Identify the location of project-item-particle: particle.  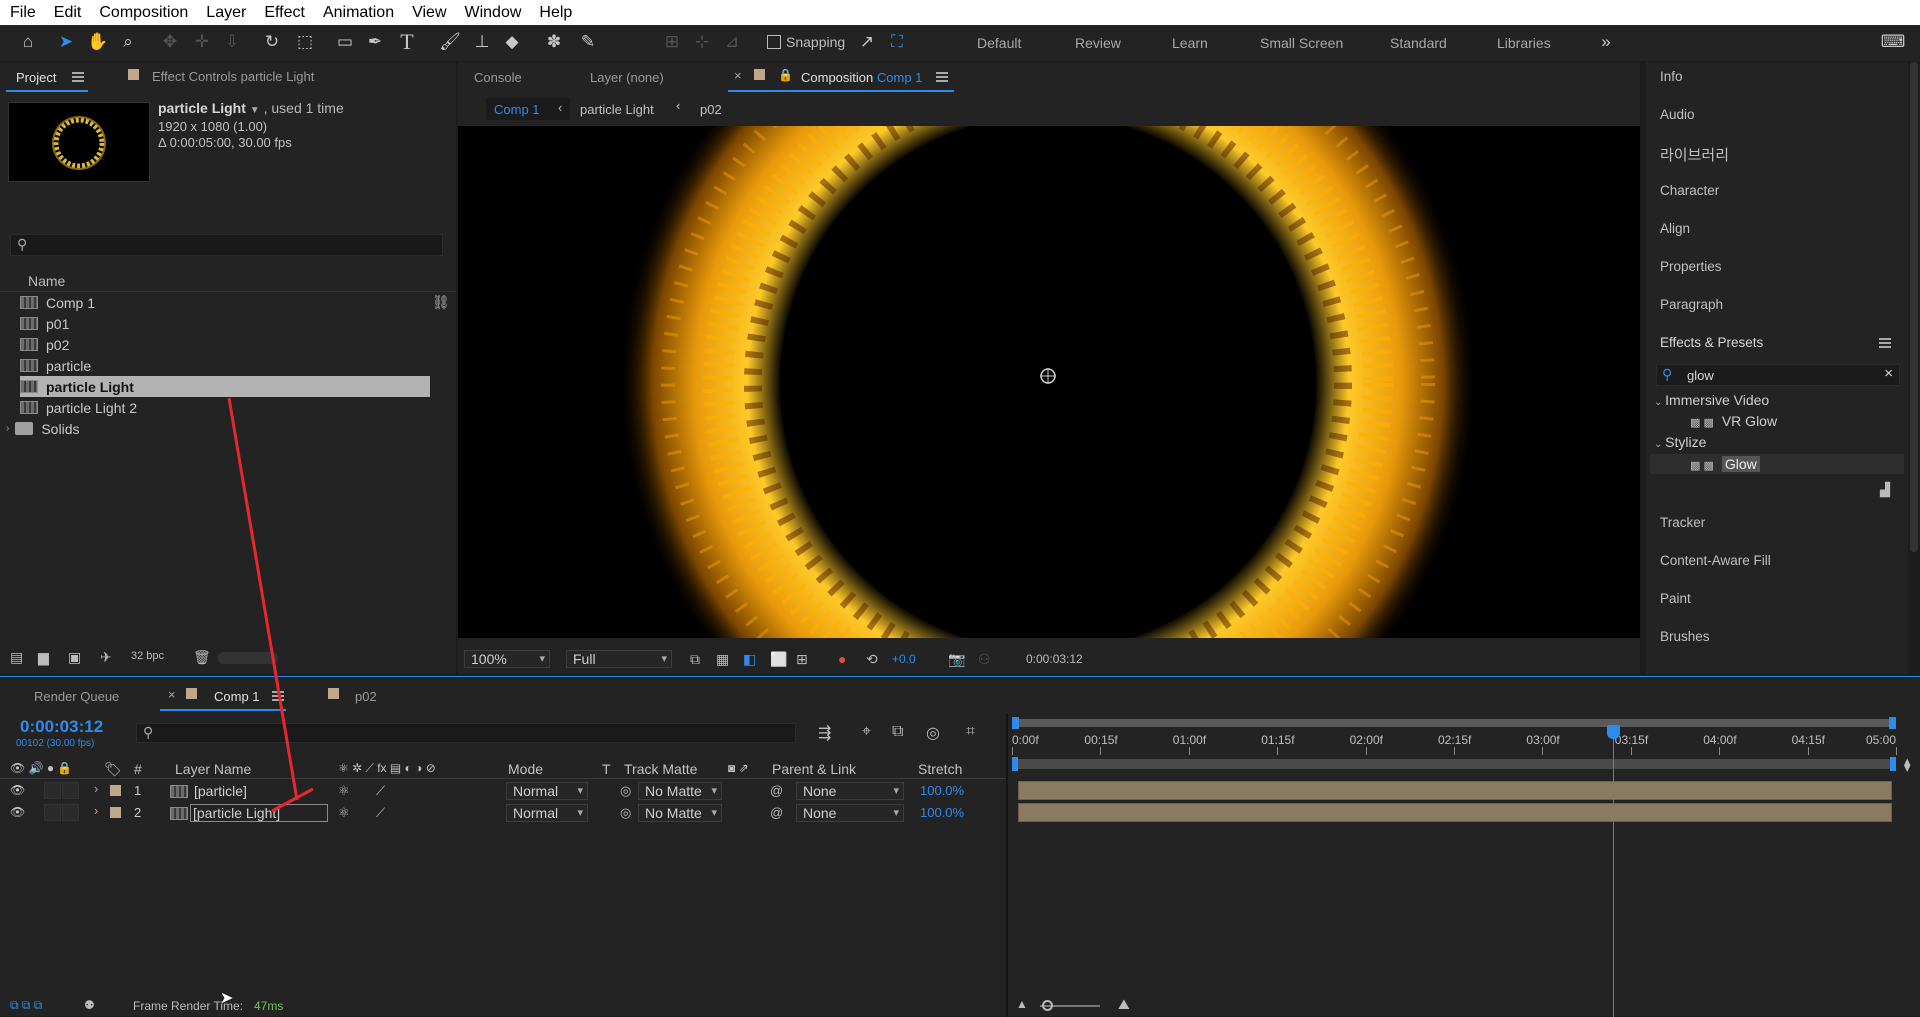
(225, 365).